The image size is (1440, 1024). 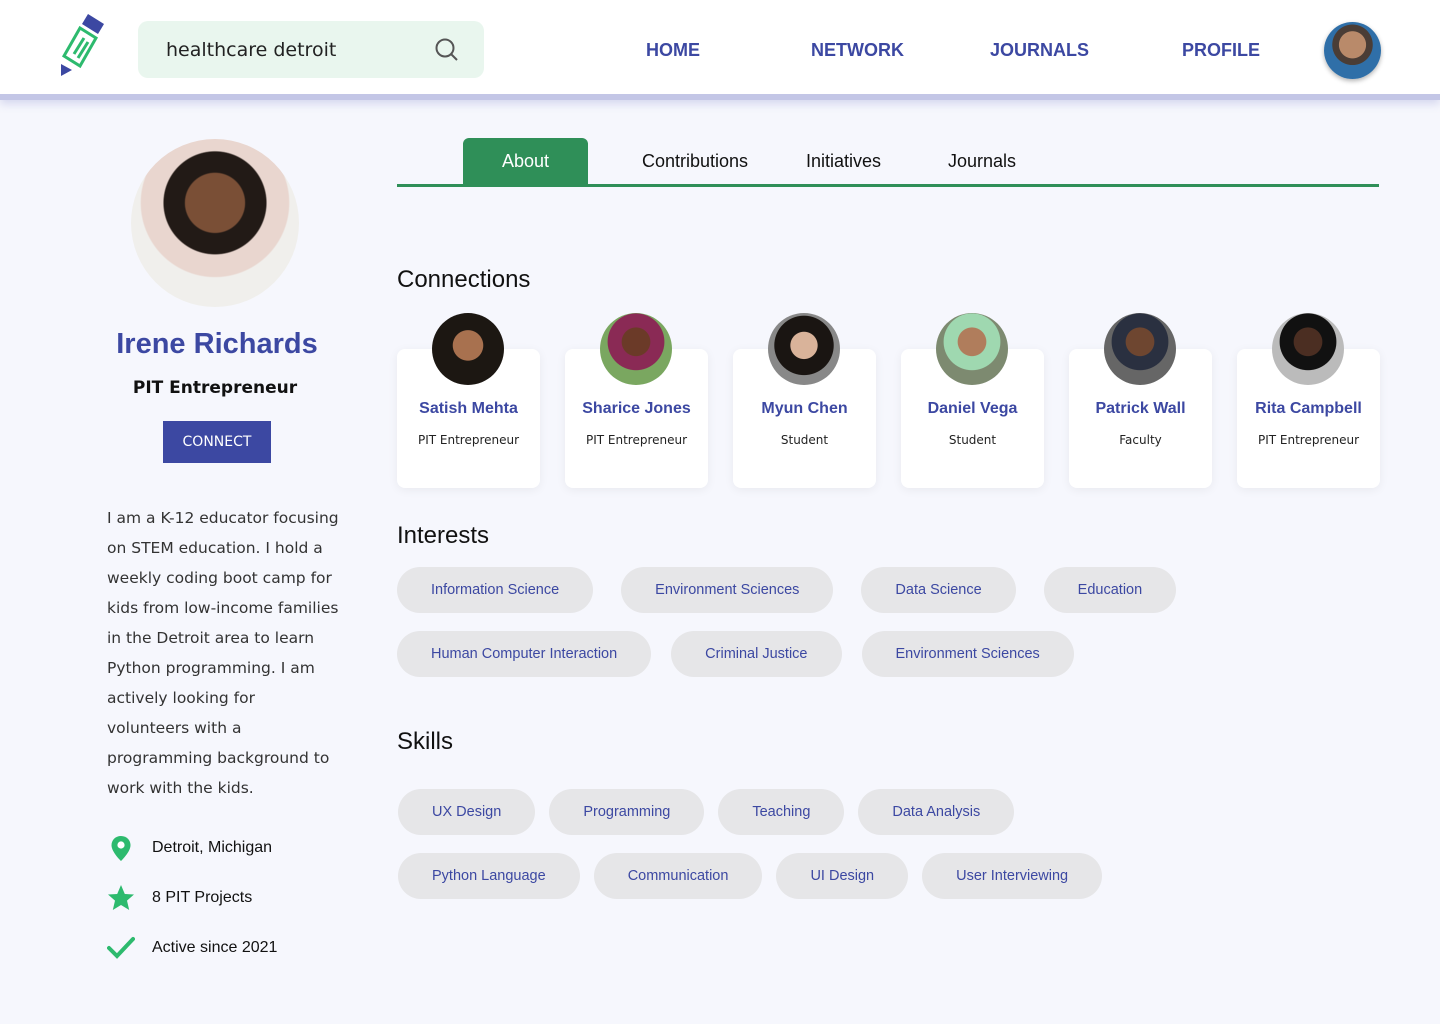 What do you see at coordinates (720, 50) in the screenshot?
I see `top-header: HOME NETWORK JOURNALS PROFILE` at bounding box center [720, 50].